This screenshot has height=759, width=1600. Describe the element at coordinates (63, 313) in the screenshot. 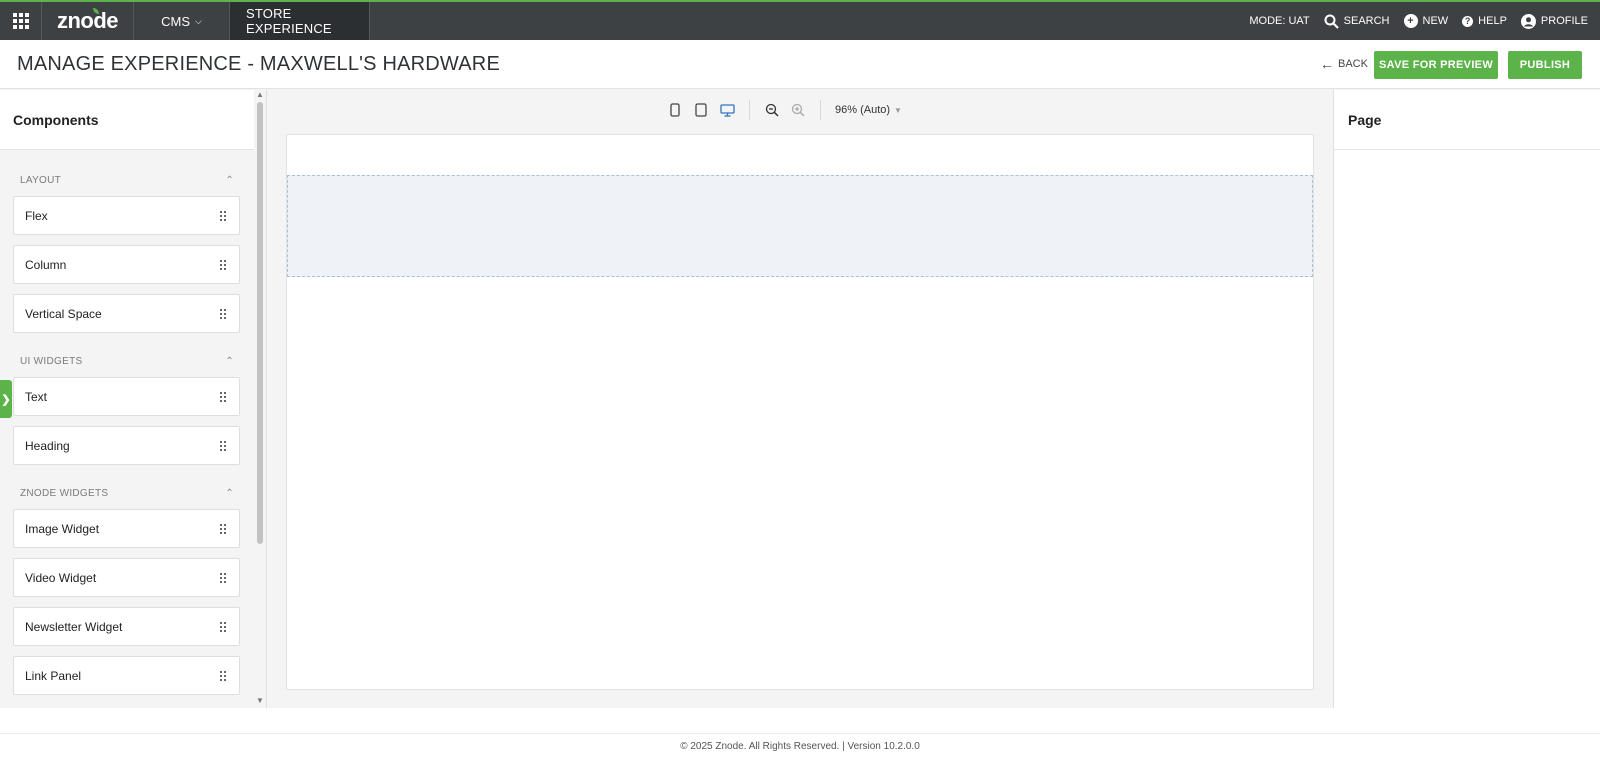

I see `component-label: Vertical Space` at that location.